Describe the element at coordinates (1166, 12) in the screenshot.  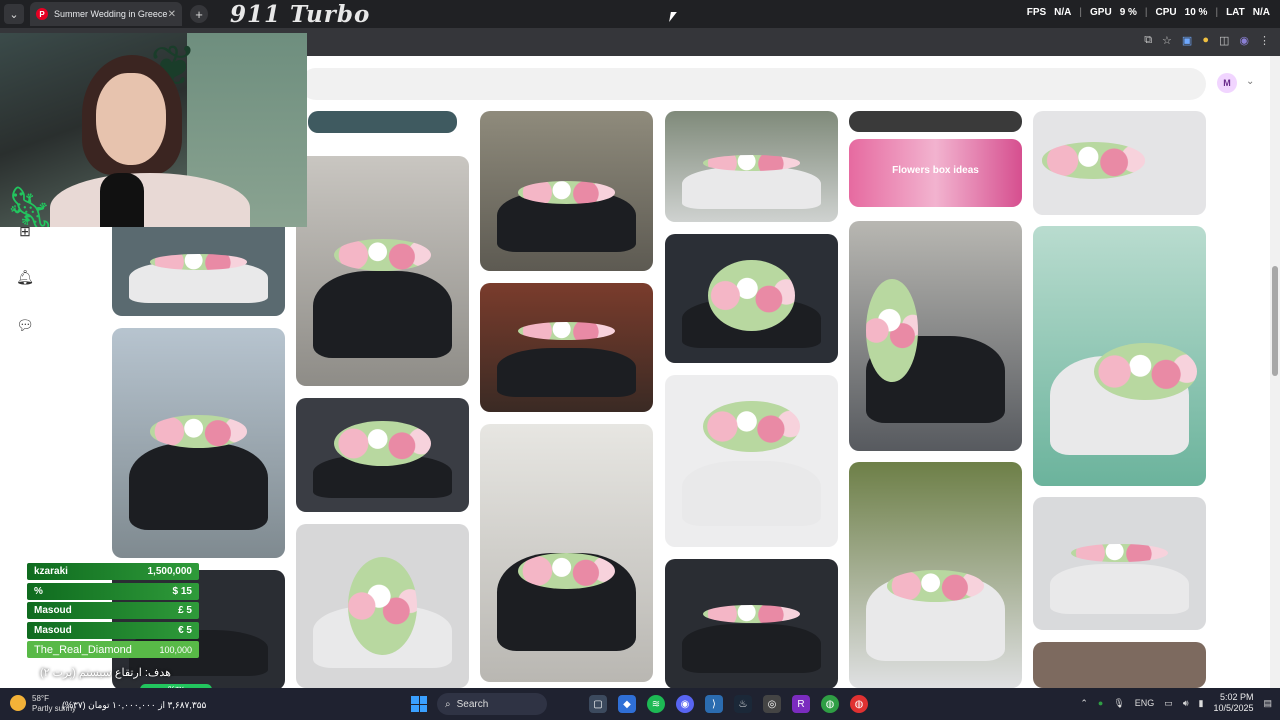
I see `cpu-label: CPU` at that location.